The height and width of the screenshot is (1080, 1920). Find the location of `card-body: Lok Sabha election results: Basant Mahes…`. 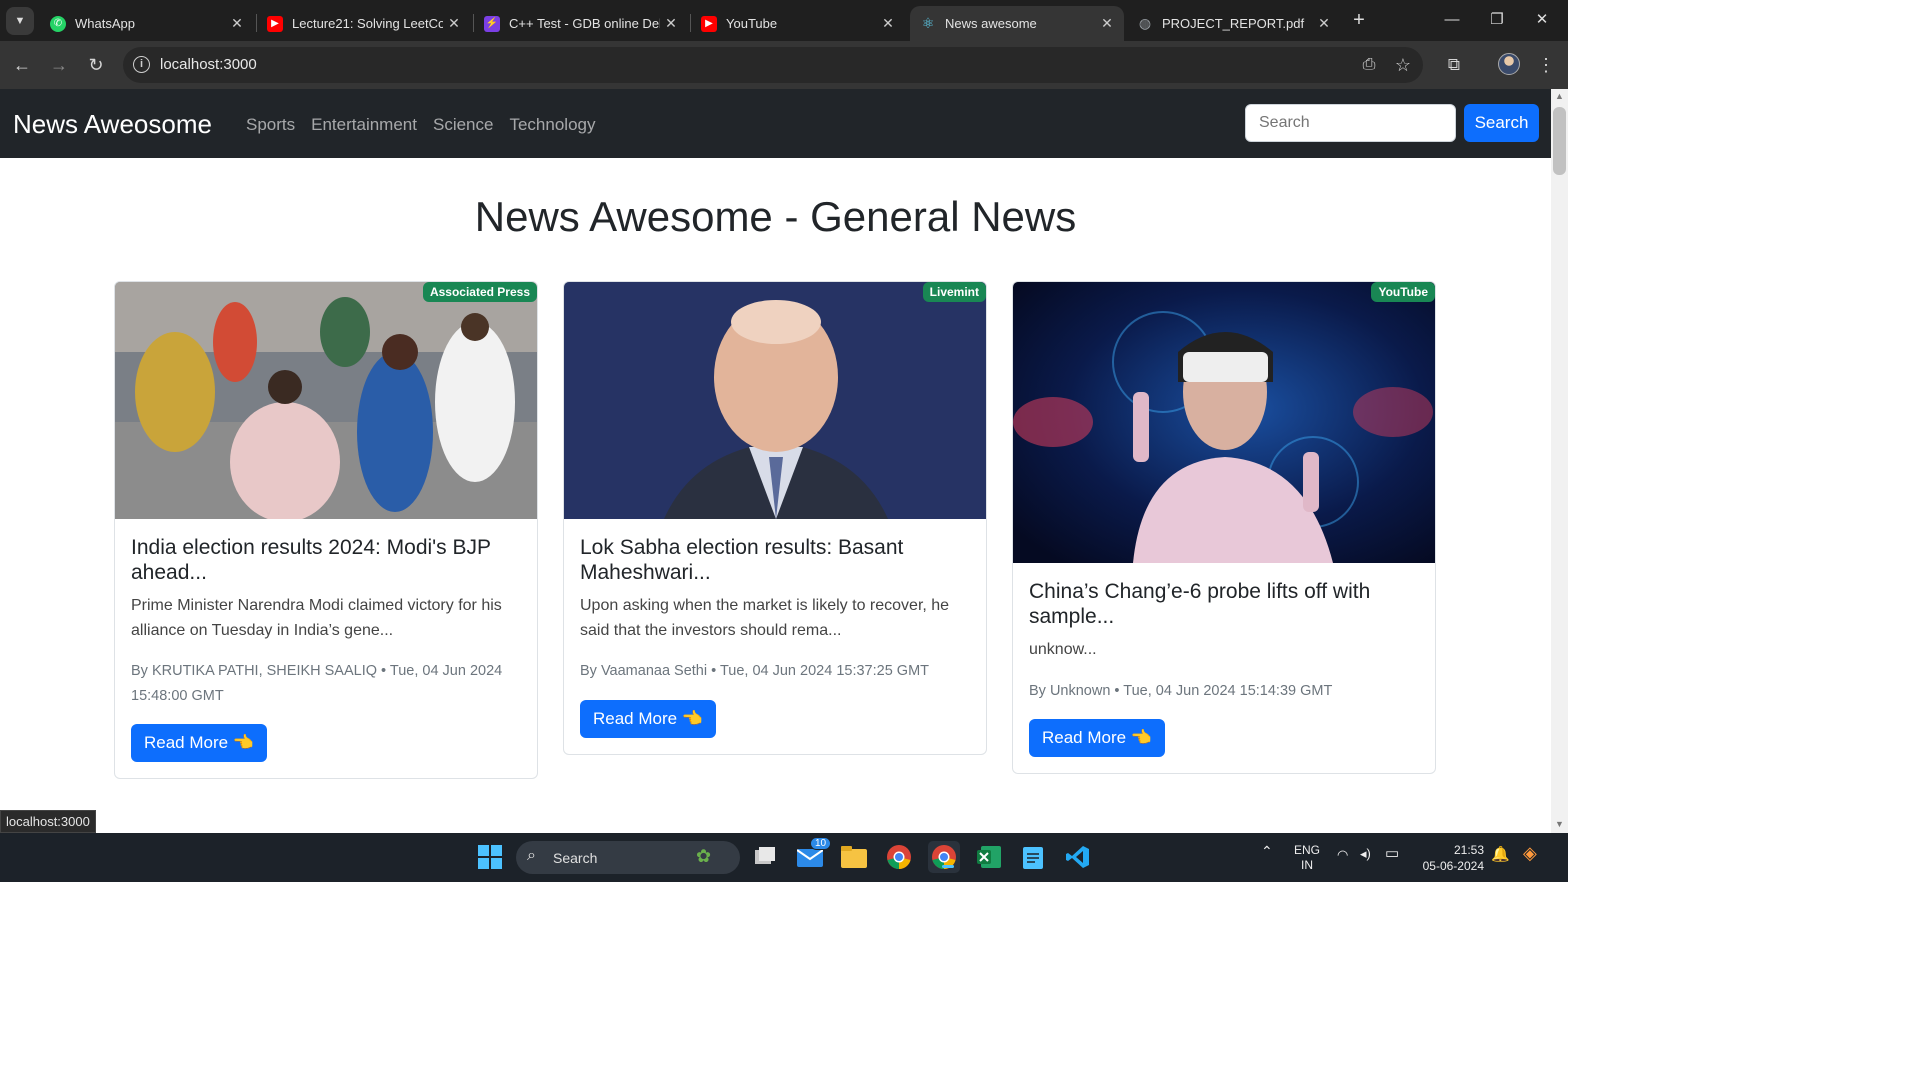

card-body: Lok Sabha election results: Basant Mahes… is located at coordinates (775, 636).